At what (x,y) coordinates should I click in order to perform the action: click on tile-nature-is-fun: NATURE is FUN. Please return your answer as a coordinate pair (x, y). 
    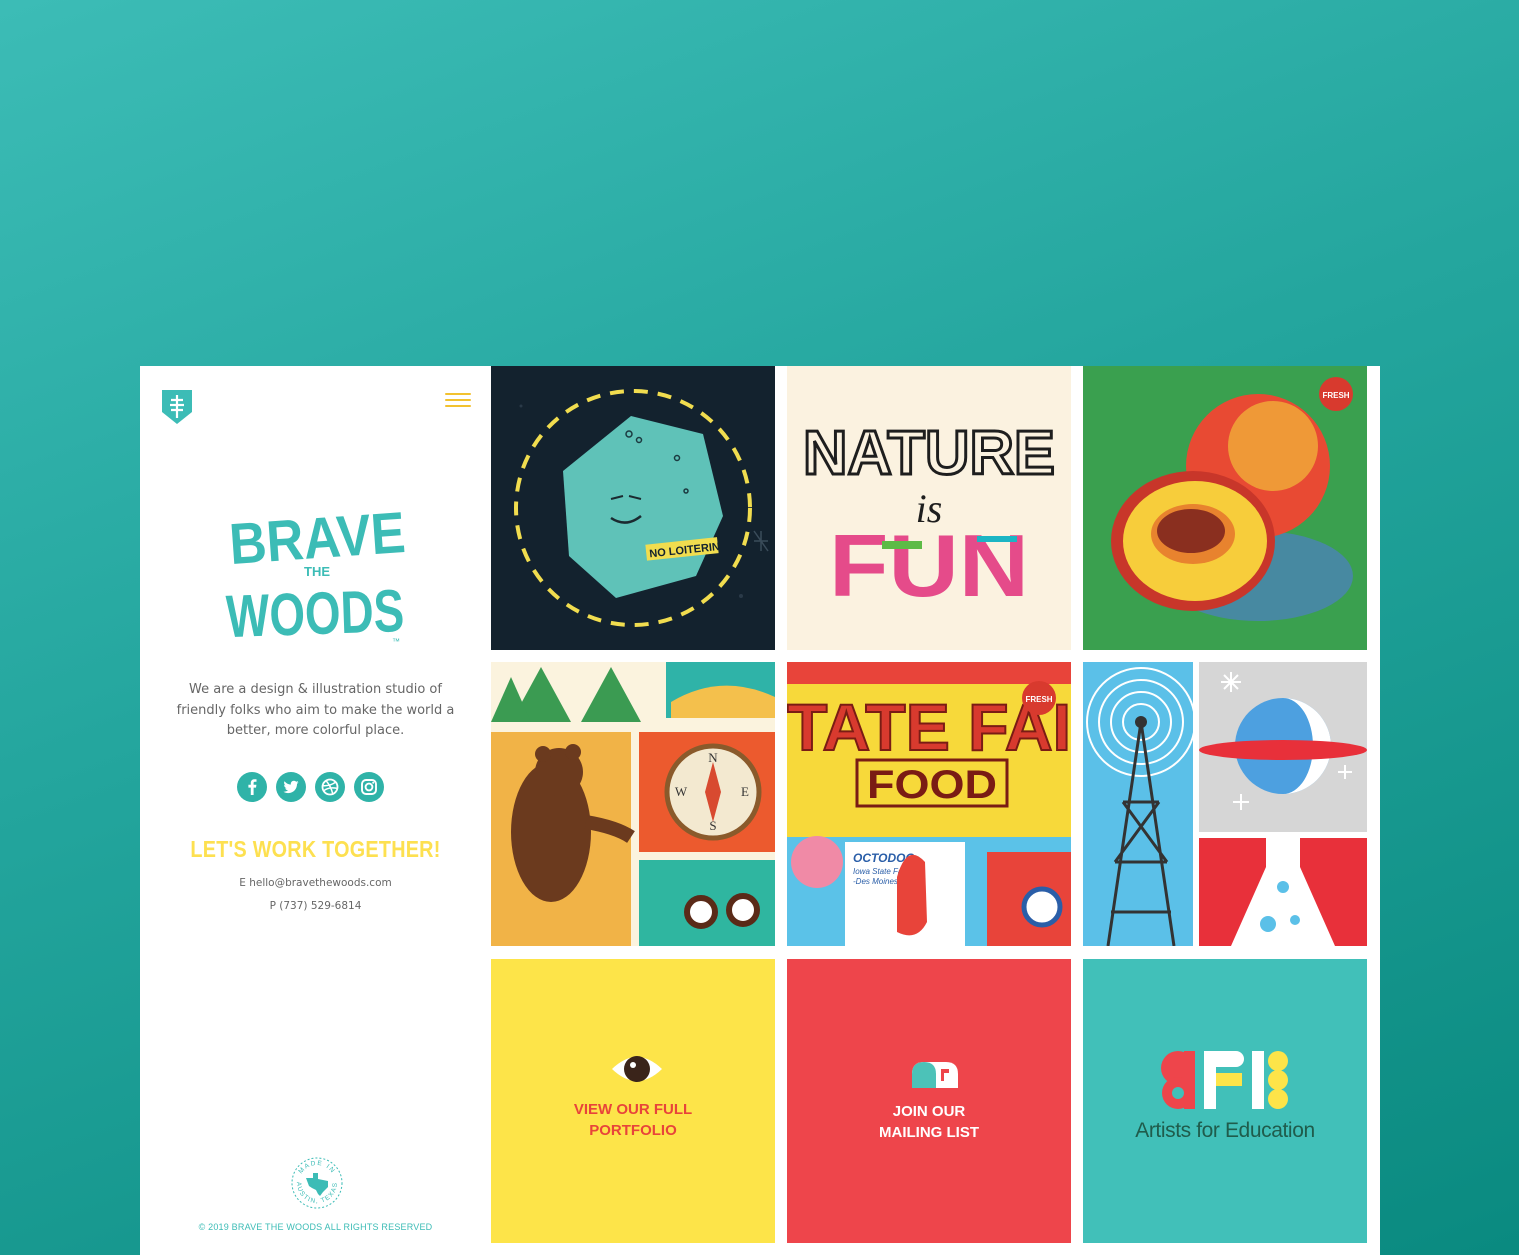
    Looking at the image, I should click on (929, 508).